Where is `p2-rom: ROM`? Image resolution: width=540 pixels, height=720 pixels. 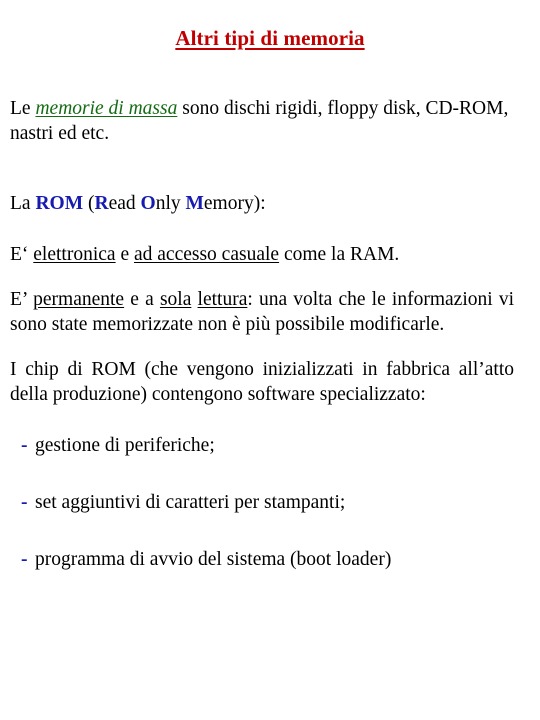 p2-rom: ROM is located at coordinates (59, 203).